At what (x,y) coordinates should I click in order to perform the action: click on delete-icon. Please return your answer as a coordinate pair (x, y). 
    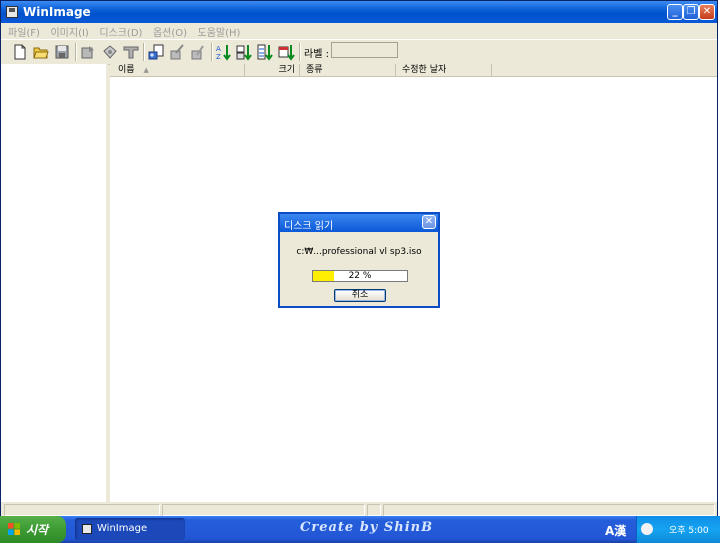
    Looking at the image, I should click on (131, 52).